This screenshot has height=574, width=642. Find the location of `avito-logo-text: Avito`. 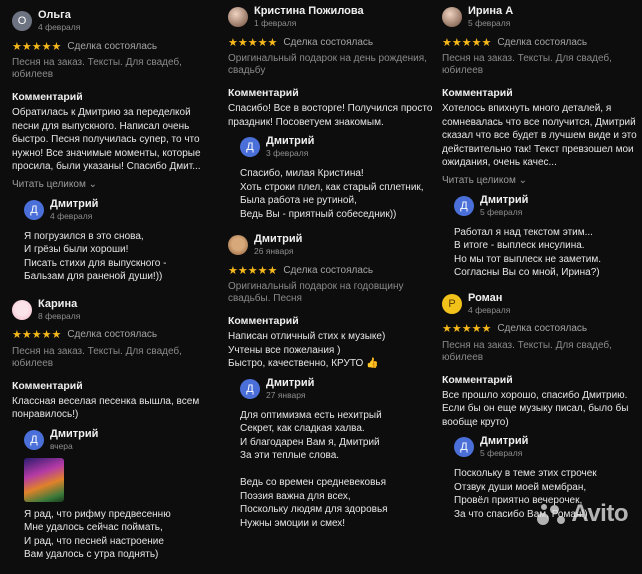

avito-logo-text: Avito is located at coordinates (599, 513).